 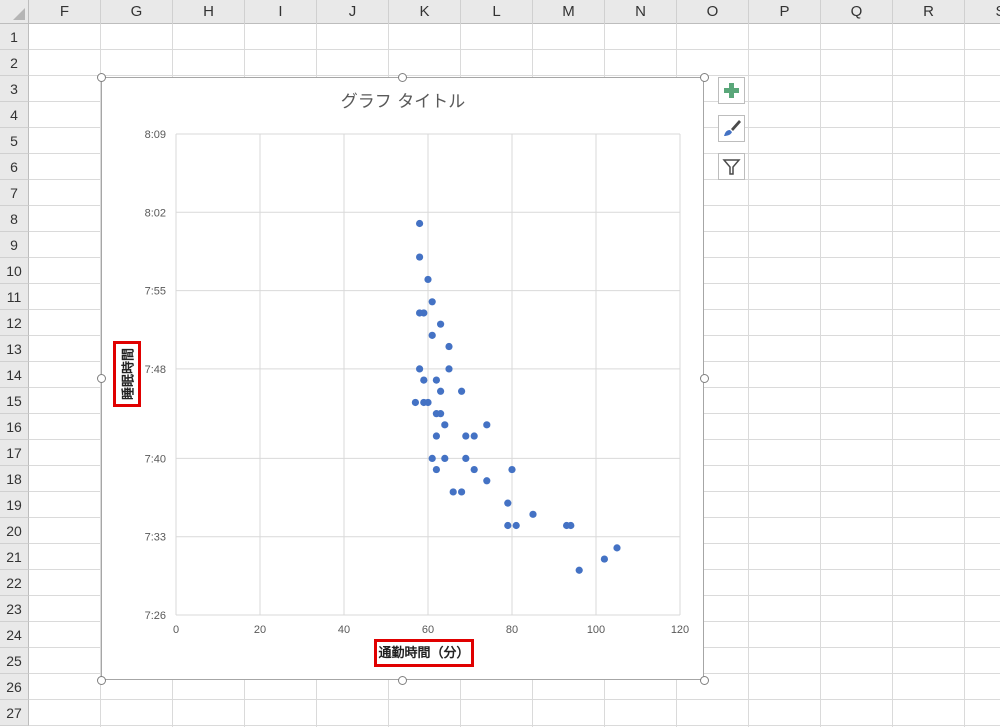 I want to click on x-axis-title: 通勤時間（分）, so click(x=424, y=653).